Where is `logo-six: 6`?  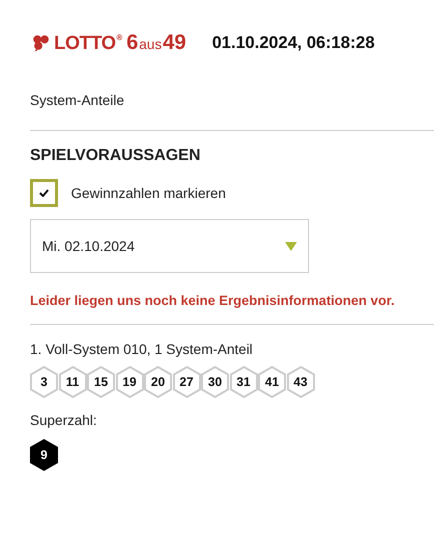
logo-six: 6 is located at coordinates (132, 43).